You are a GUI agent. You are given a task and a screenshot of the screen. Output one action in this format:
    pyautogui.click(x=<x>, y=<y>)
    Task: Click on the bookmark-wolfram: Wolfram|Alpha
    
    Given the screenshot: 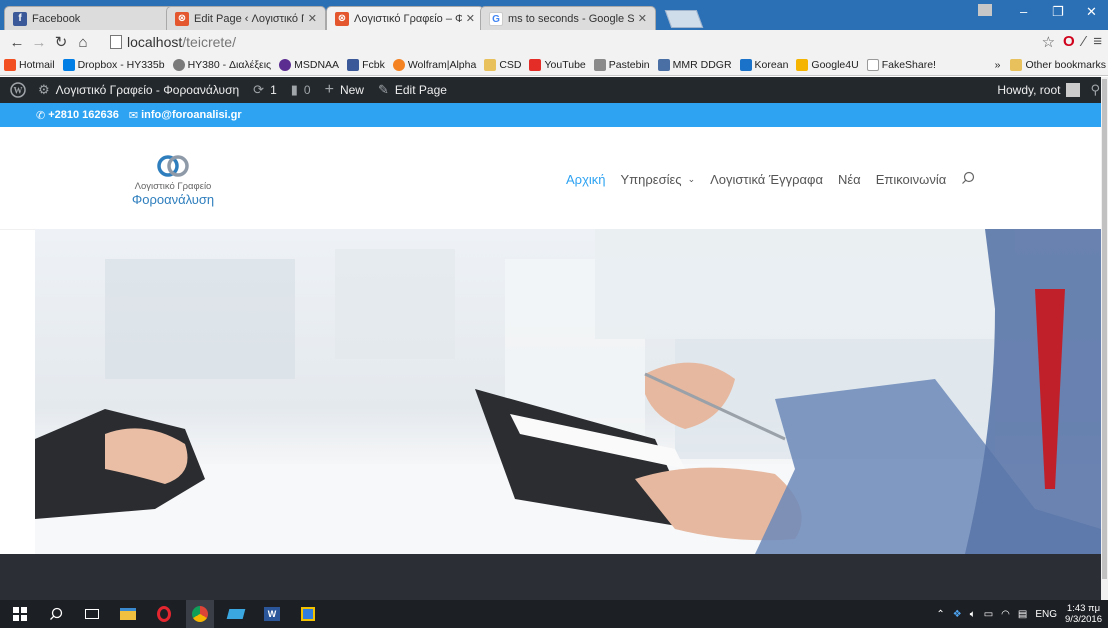 What is the action you would take?
    pyautogui.click(x=434, y=64)
    